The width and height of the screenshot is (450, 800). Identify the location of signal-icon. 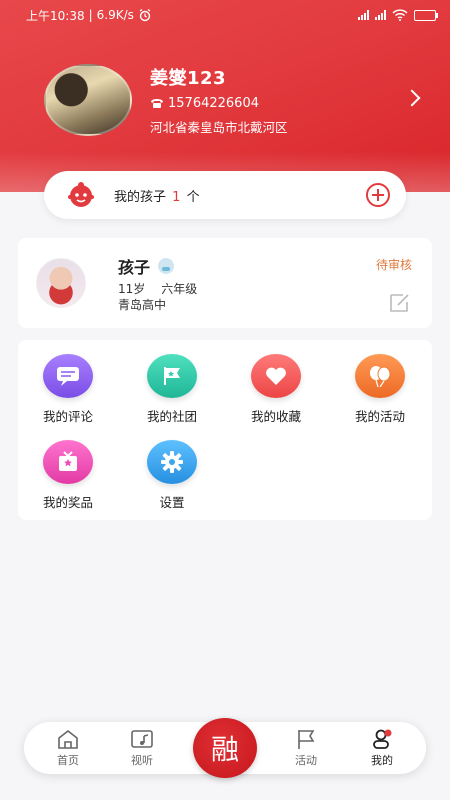
(363, 15).